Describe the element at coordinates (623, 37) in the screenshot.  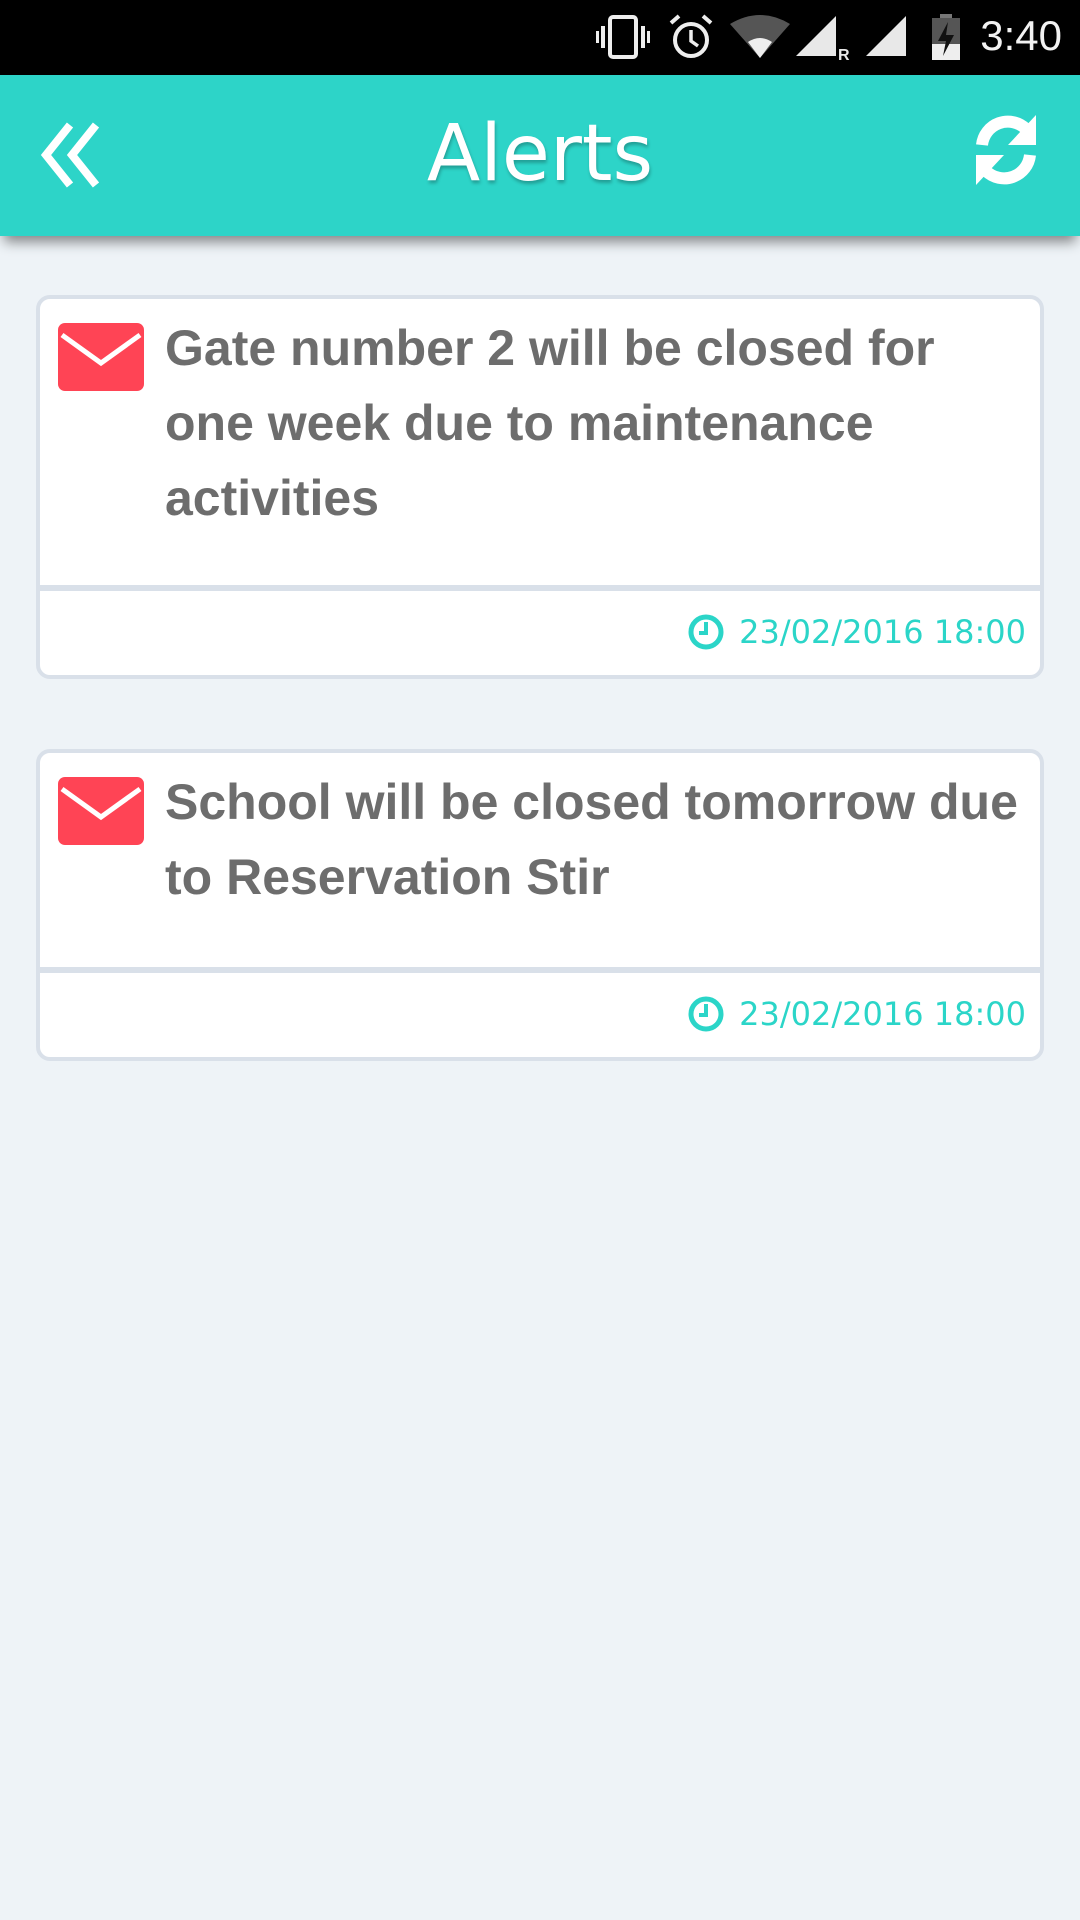
I see `vibrate-icon` at that location.